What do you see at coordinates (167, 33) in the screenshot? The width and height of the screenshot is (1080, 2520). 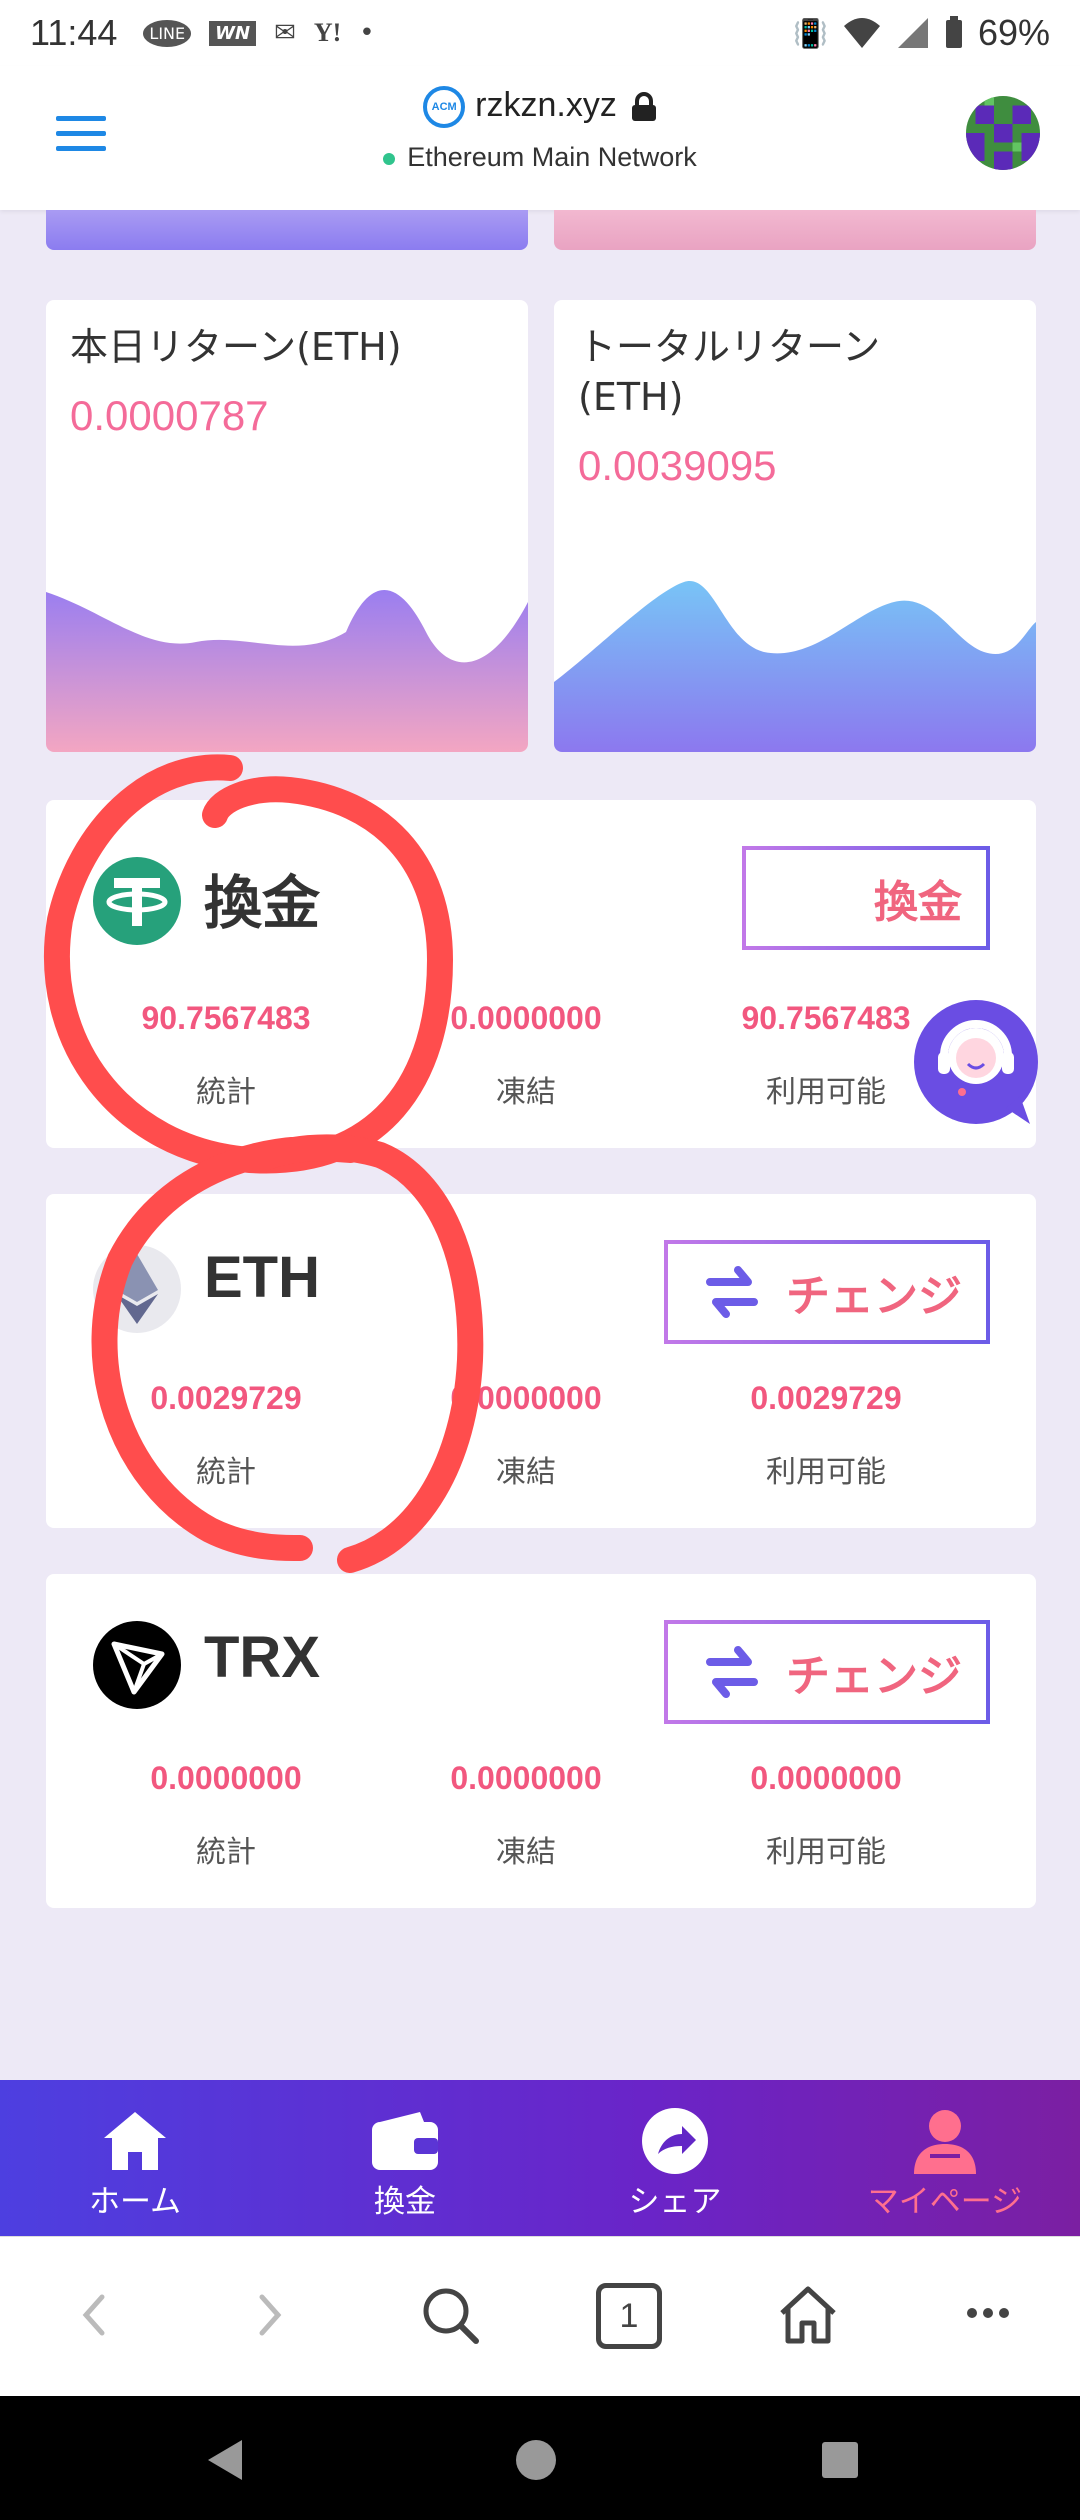 I see `line-icon: LINE` at bounding box center [167, 33].